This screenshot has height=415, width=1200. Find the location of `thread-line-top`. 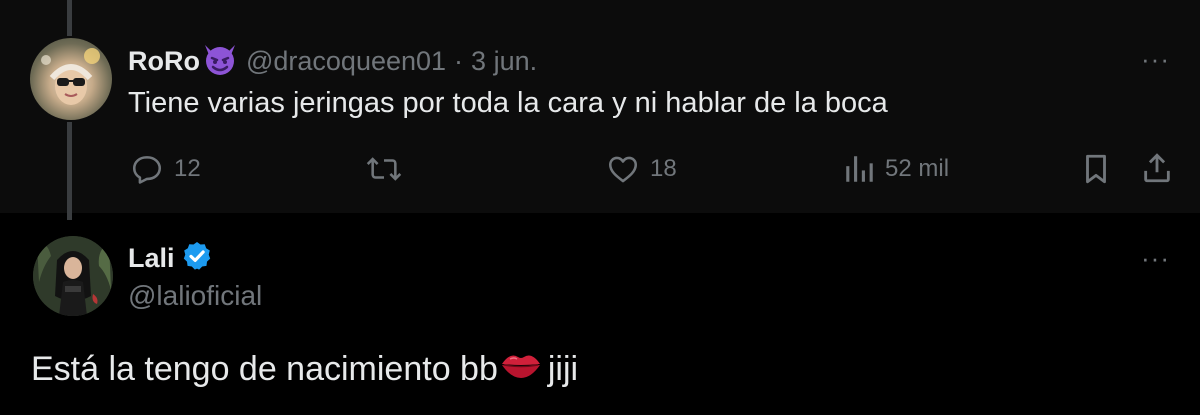

thread-line-top is located at coordinates (69, 18).